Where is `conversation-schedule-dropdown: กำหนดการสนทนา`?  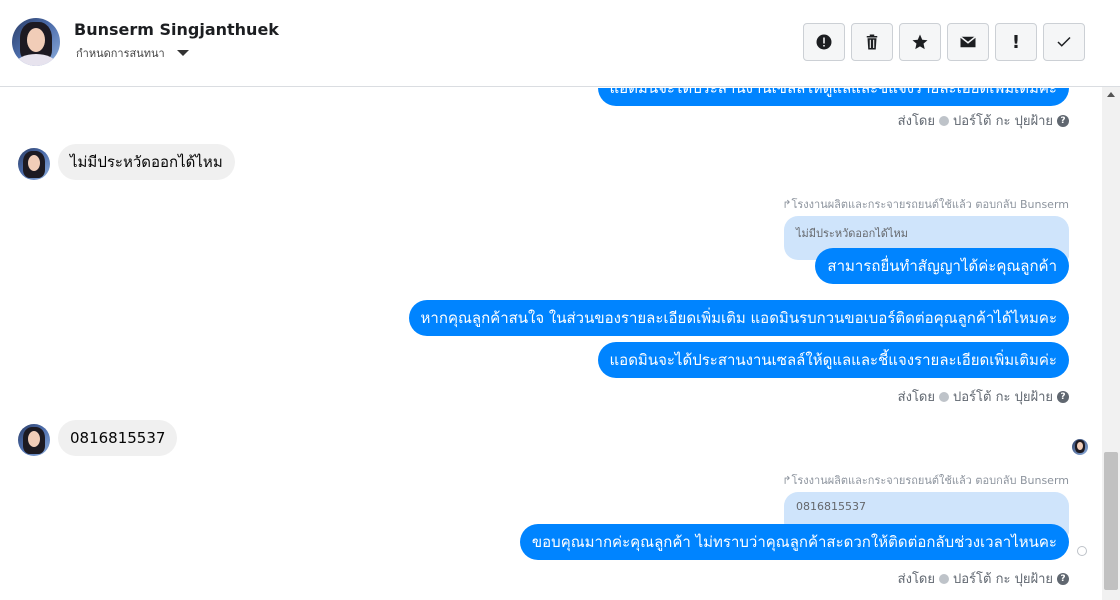 conversation-schedule-dropdown: กำหนดการสนทนา is located at coordinates (132, 53).